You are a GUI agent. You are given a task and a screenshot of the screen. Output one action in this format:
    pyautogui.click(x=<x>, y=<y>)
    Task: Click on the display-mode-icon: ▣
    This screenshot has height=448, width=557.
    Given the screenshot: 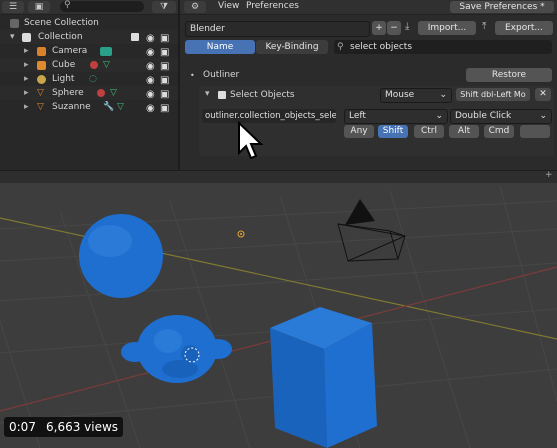 What is the action you would take?
    pyautogui.click(x=39, y=7)
    